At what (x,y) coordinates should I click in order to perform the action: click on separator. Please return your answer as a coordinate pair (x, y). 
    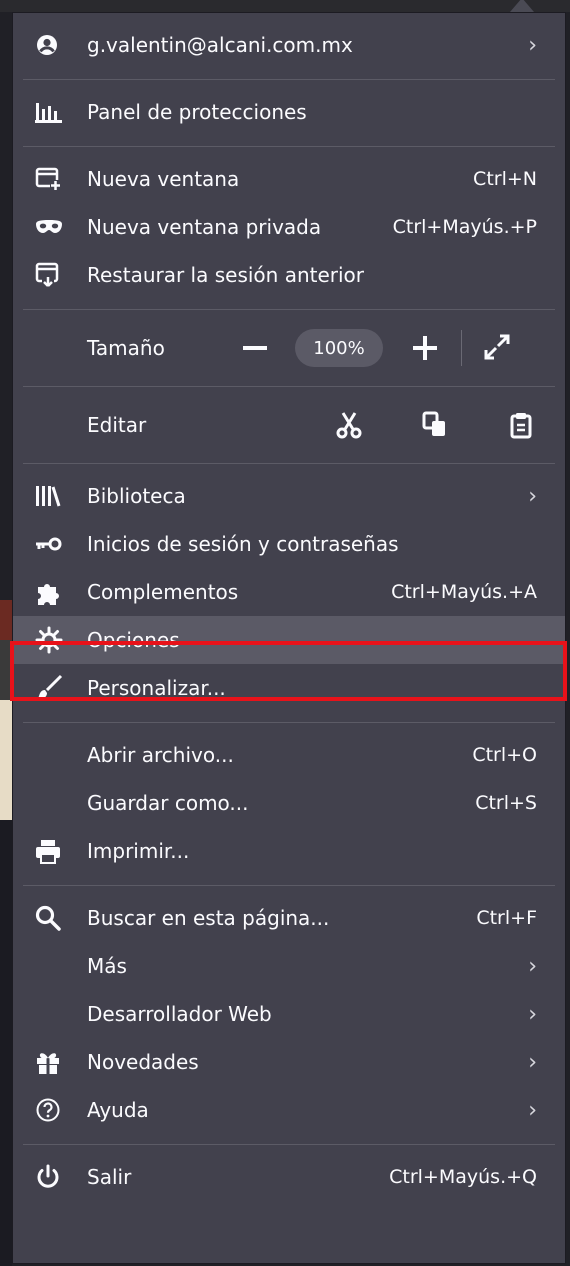
    Looking at the image, I should click on (461, 348).